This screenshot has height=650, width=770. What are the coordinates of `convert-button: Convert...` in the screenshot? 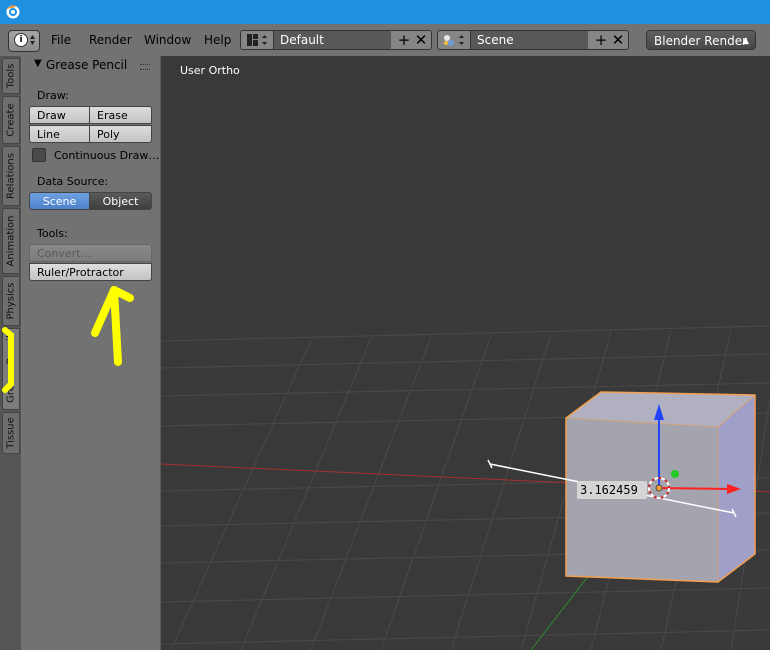 It's located at (90, 253).